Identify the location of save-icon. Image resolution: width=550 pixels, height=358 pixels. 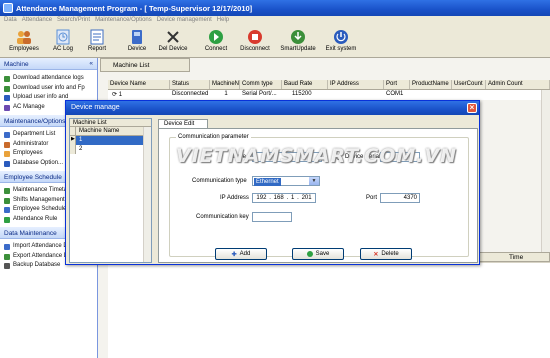
(309, 254).